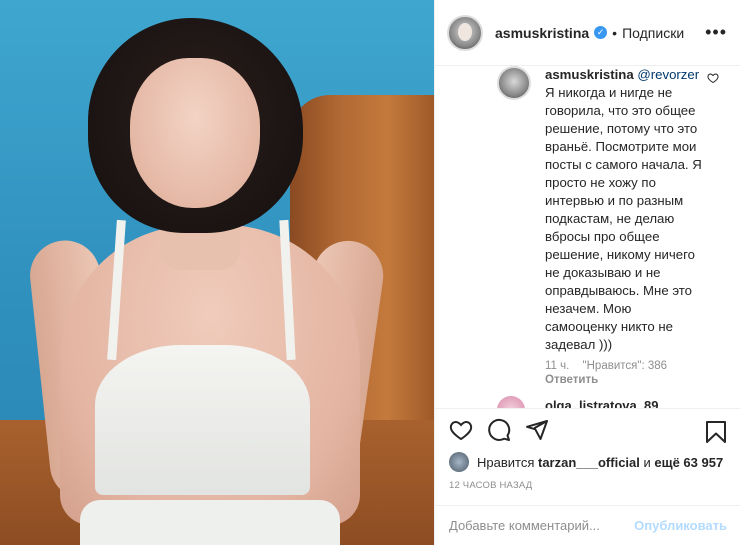 Image resolution: width=740 pixels, height=545 pixels. Describe the element at coordinates (587, 432) in the screenshot. I see `action-bar` at that location.